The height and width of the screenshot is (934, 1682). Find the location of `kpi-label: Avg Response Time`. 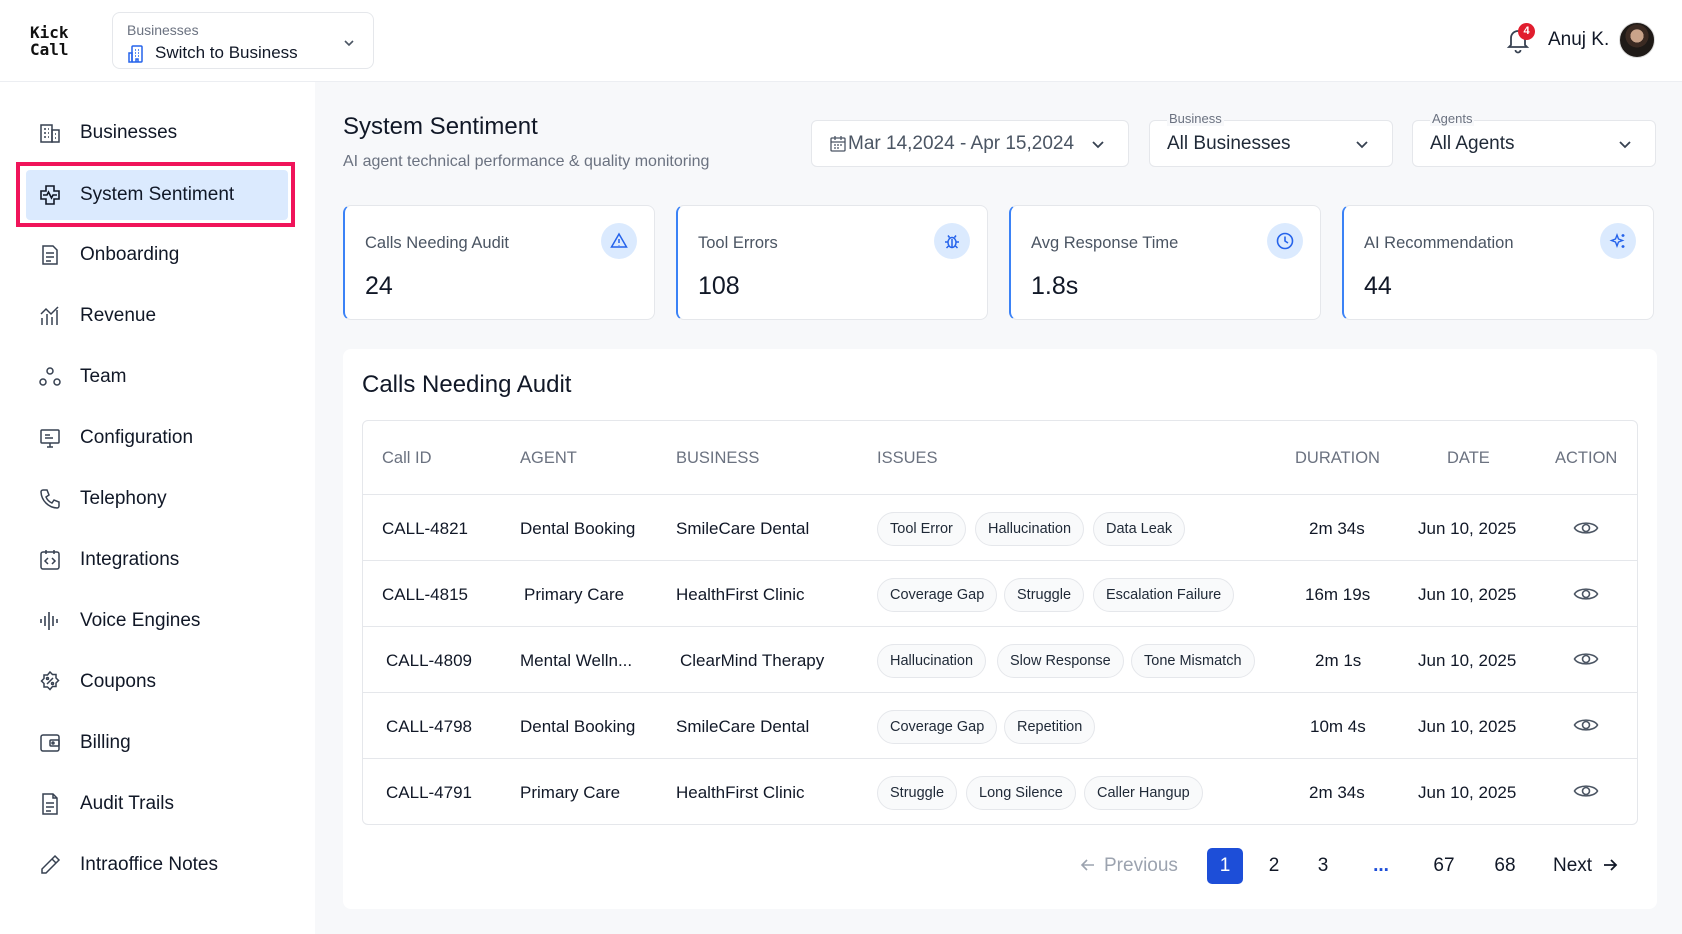

kpi-label: Avg Response Time is located at coordinates (1105, 243).